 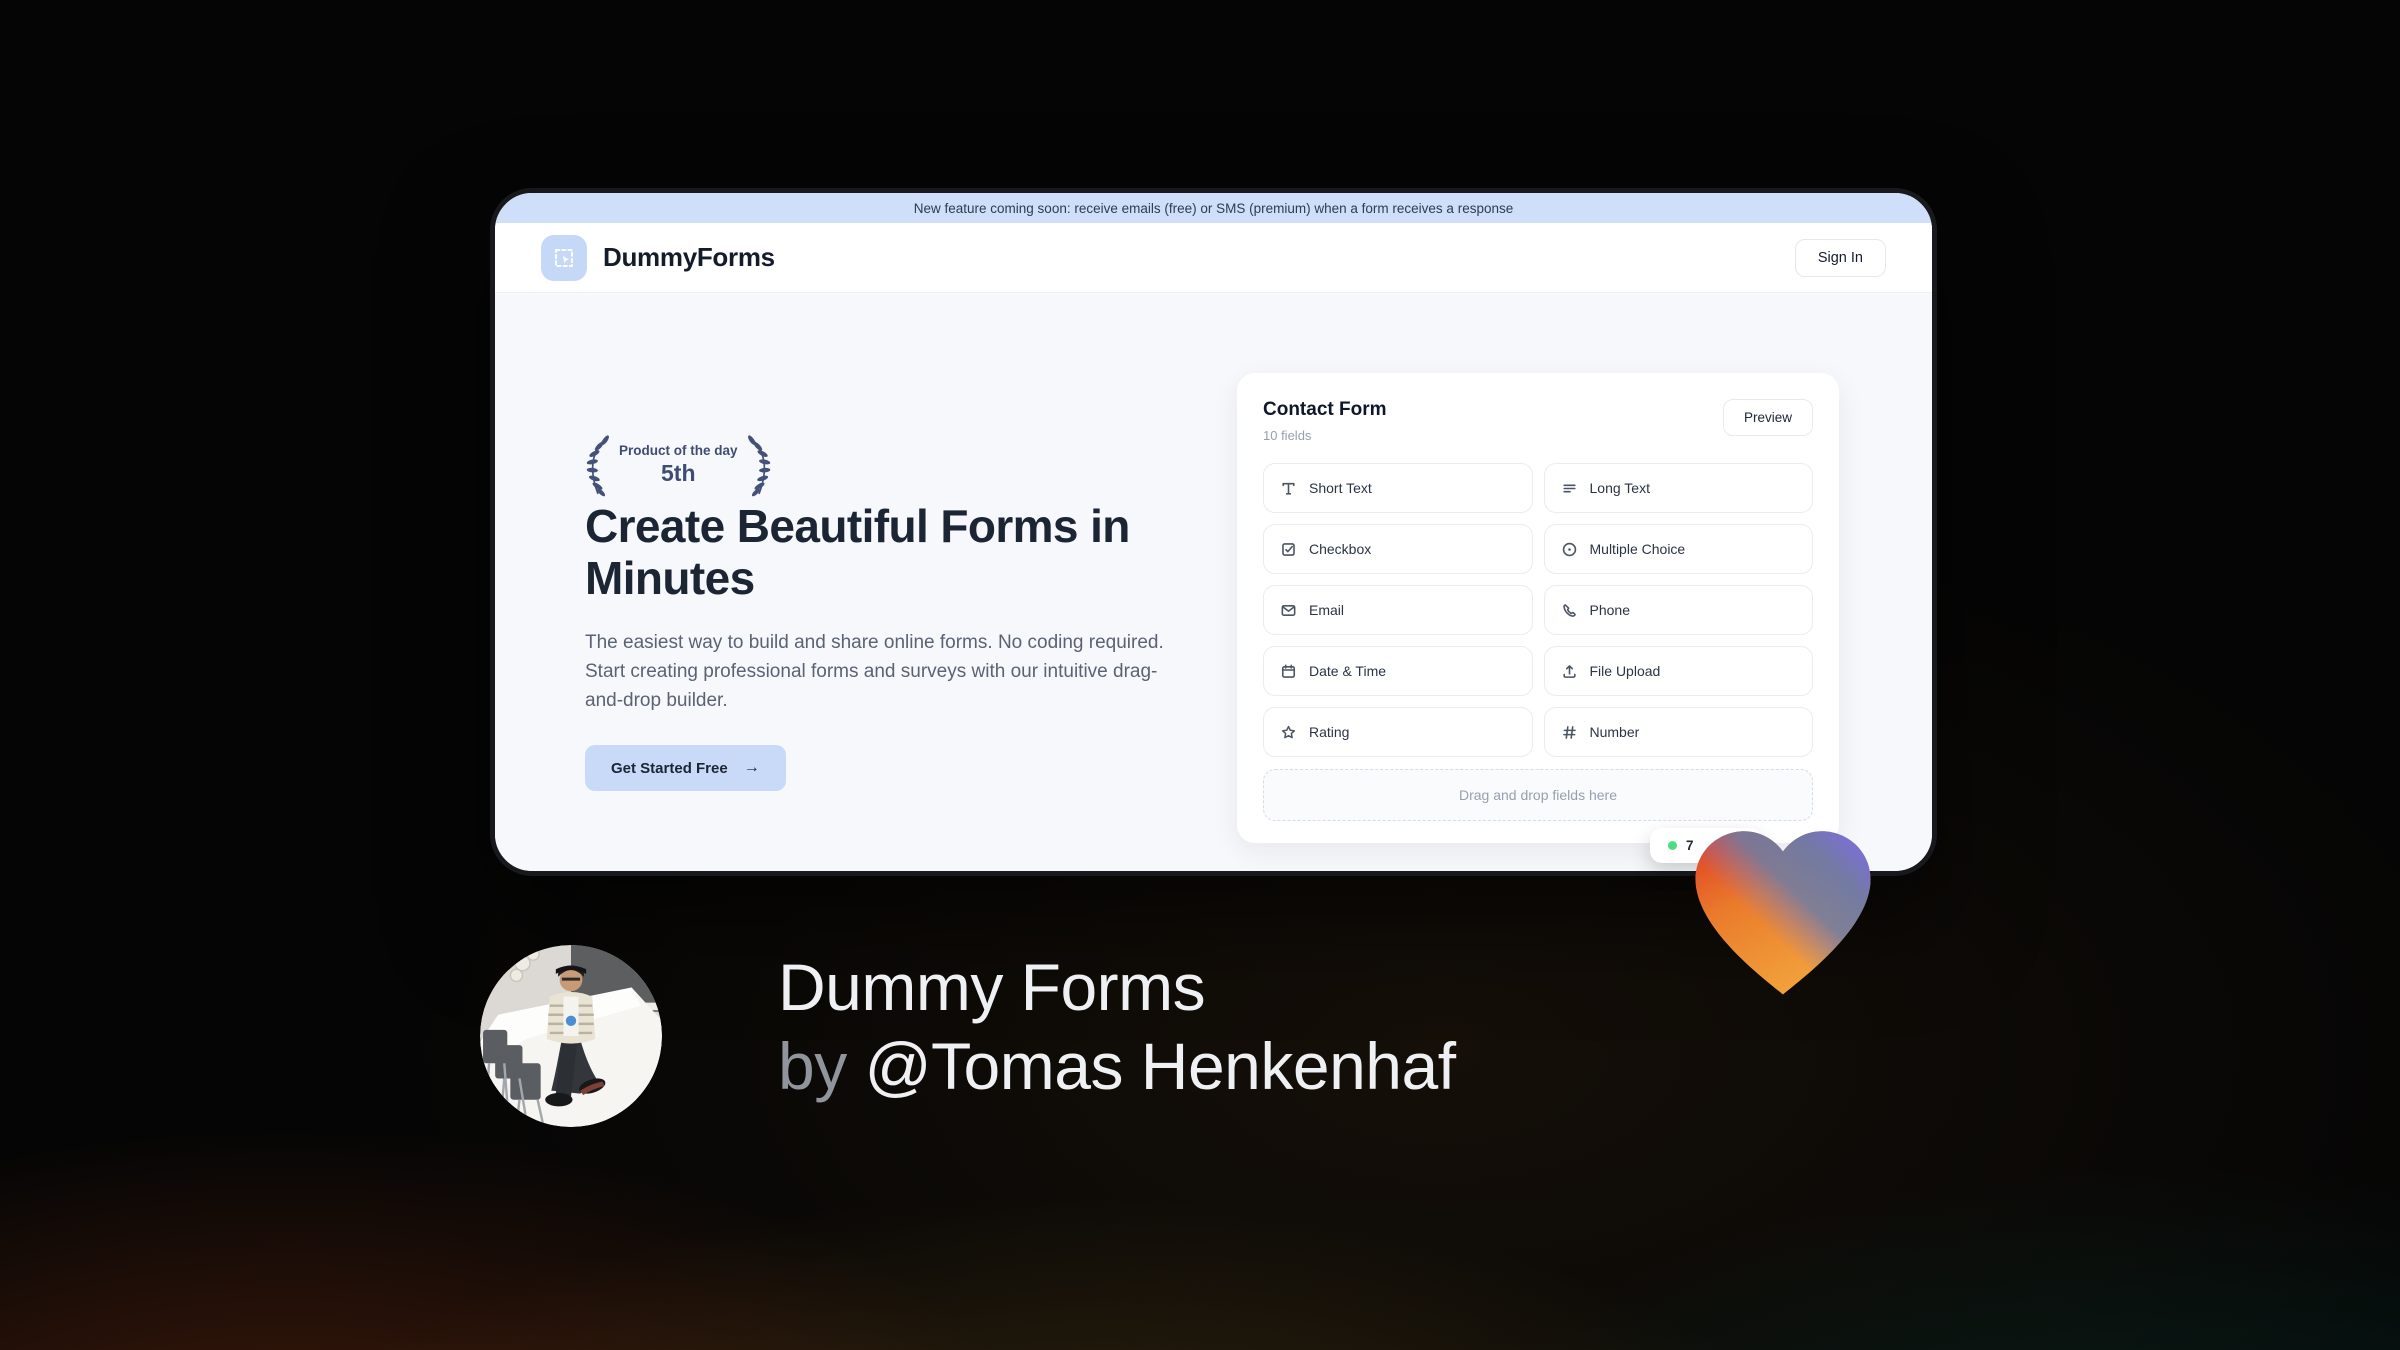 What do you see at coordinates (758, 466) in the screenshot?
I see `laurel-right-icon` at bounding box center [758, 466].